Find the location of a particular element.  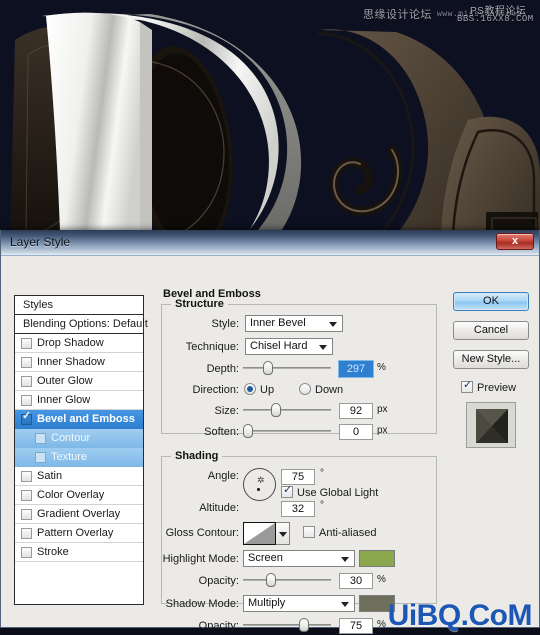

depth-slider is located at coordinates (287, 368).